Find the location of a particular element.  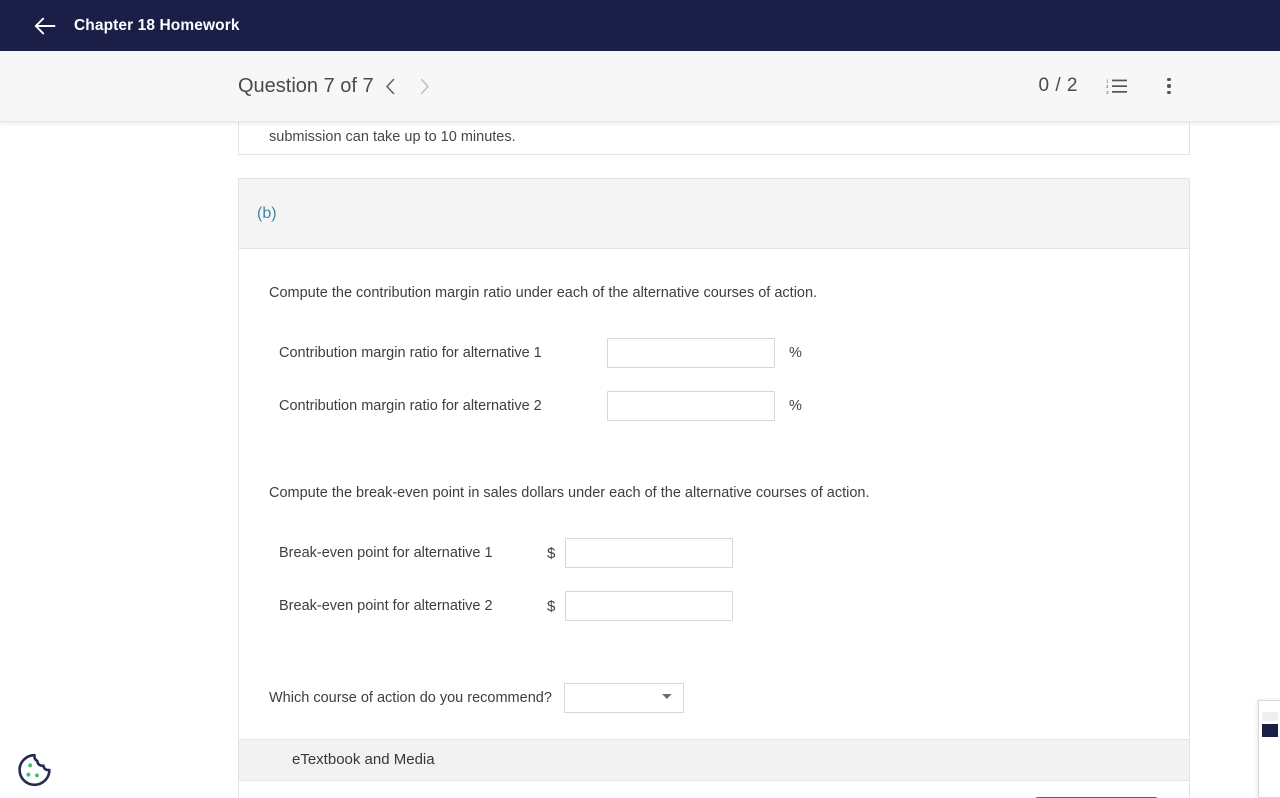

be-label-2: Break-even point for alternative 2 is located at coordinates (386, 606).